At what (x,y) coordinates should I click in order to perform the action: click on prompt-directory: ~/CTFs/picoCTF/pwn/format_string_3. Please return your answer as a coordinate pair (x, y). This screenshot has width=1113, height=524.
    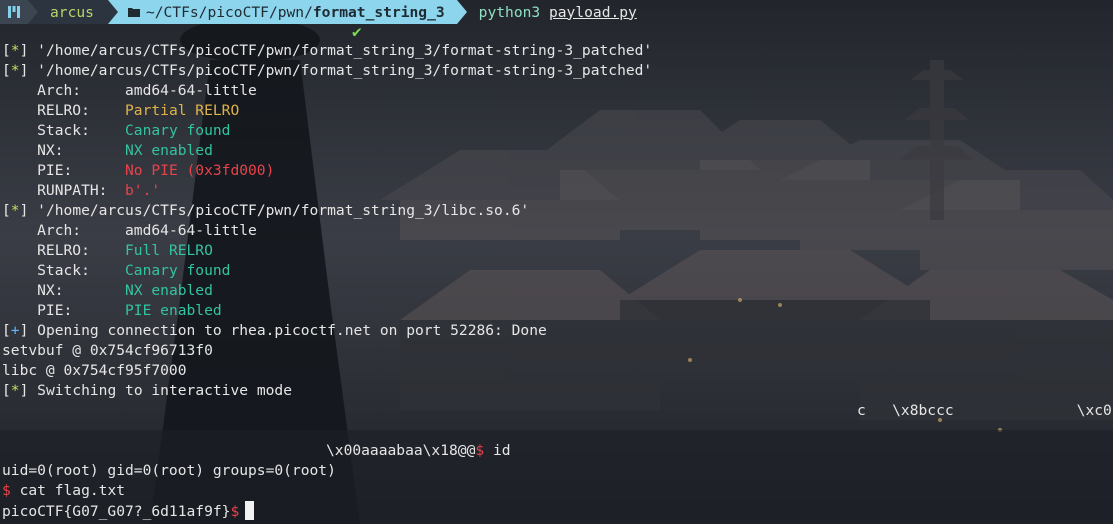
    Looking at the image, I should click on (287, 12).